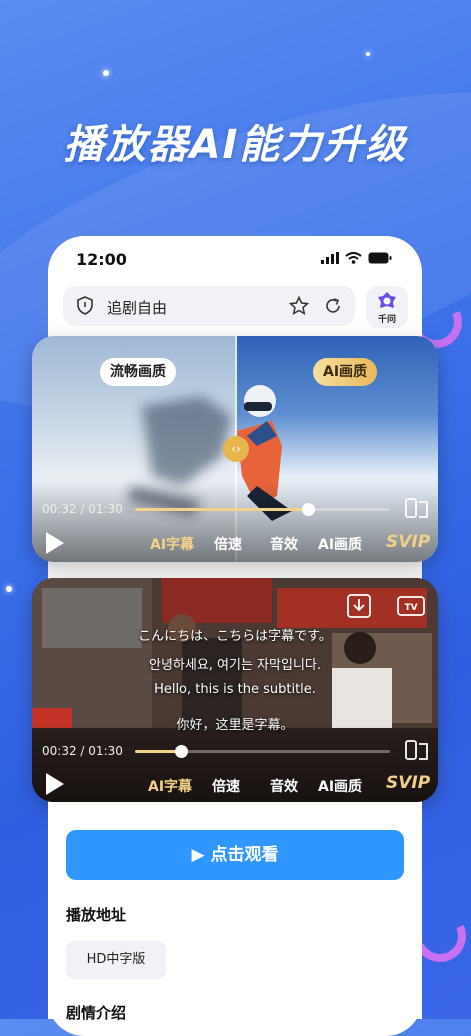 The image size is (471, 1036). What do you see at coordinates (101, 259) in the screenshot?
I see `status-time: 12:00` at bounding box center [101, 259].